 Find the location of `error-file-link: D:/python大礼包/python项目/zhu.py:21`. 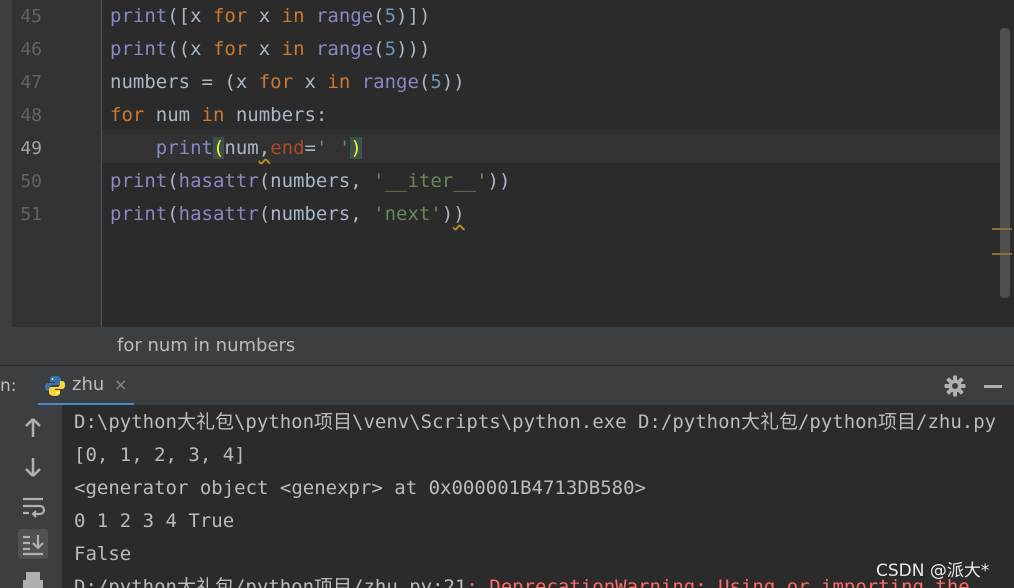

error-file-link: D:/python大礼包/python项目/zhu.py:21 is located at coordinates (270, 582).